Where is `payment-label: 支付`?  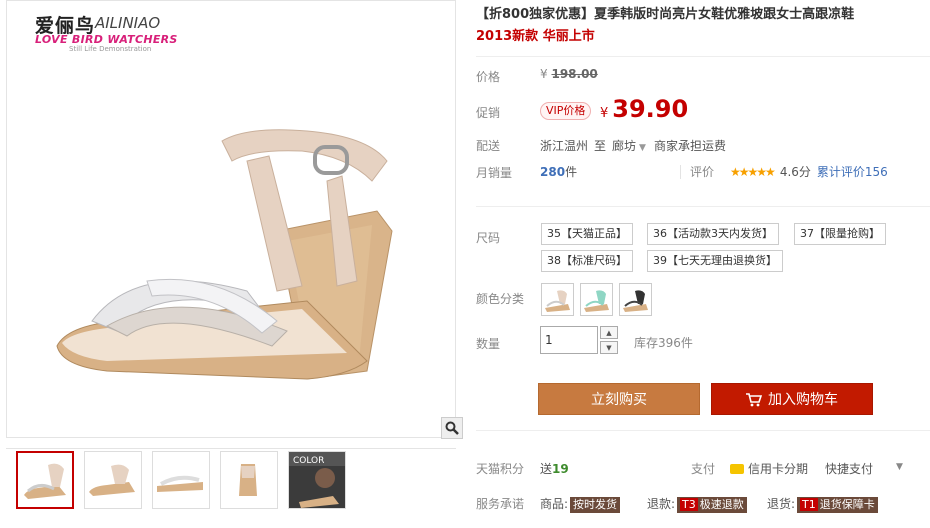 payment-label: 支付 is located at coordinates (703, 469).